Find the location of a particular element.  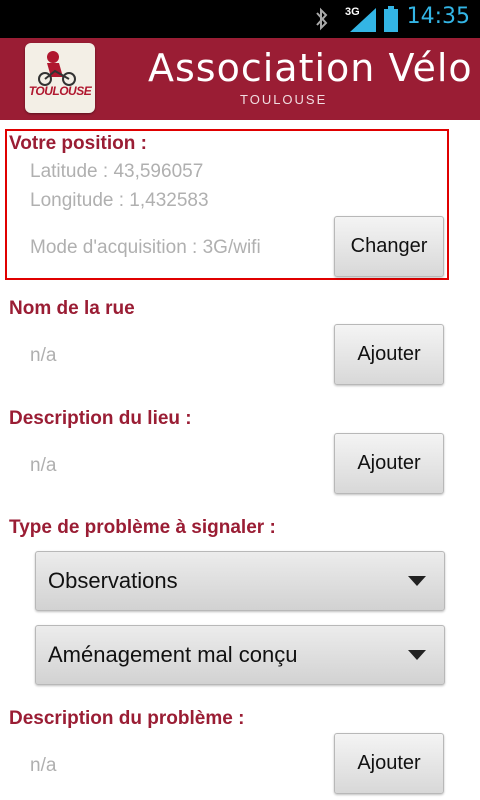

place-label: Description du lieu : is located at coordinates (100, 418).